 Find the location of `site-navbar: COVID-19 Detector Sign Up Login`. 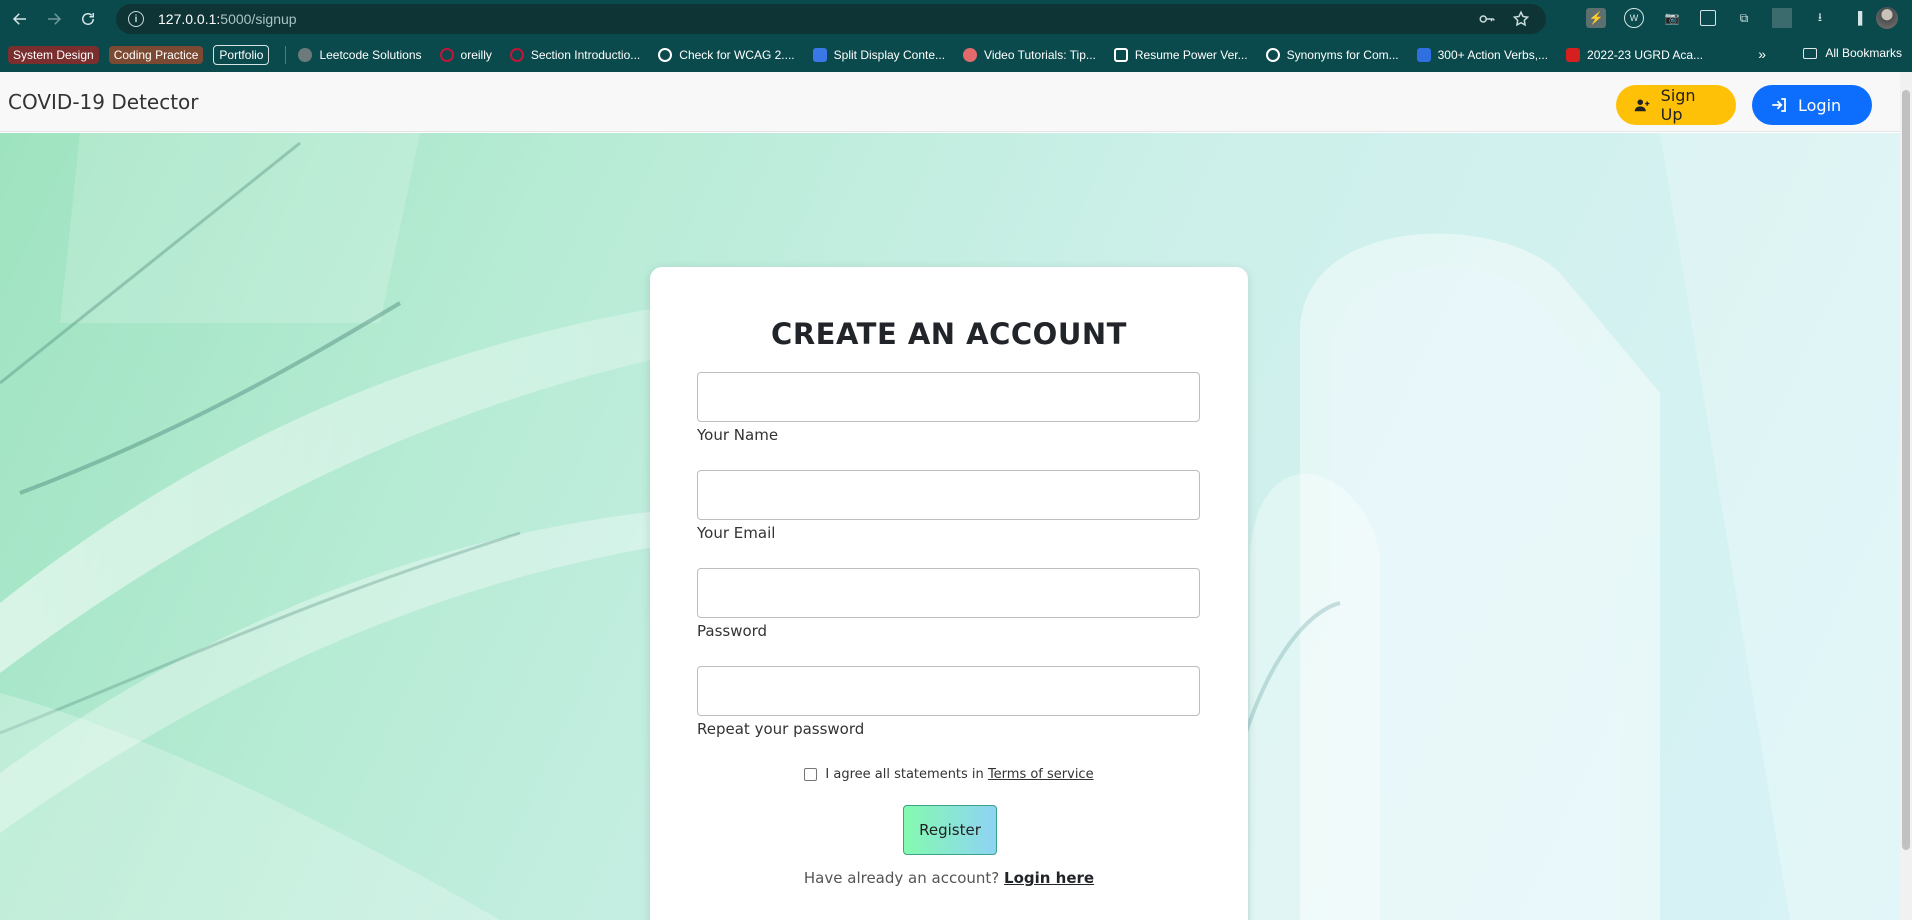

site-navbar: COVID-19 Detector Sign Up Login is located at coordinates (950, 102).